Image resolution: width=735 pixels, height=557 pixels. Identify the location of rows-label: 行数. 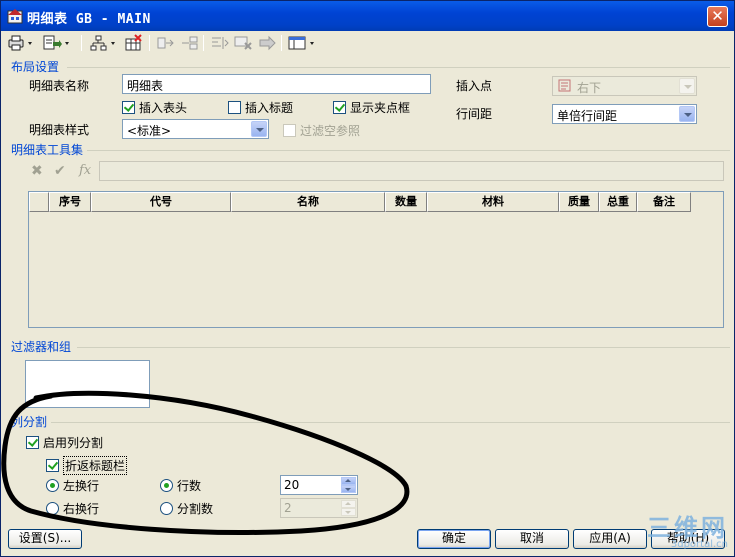
(189, 486).